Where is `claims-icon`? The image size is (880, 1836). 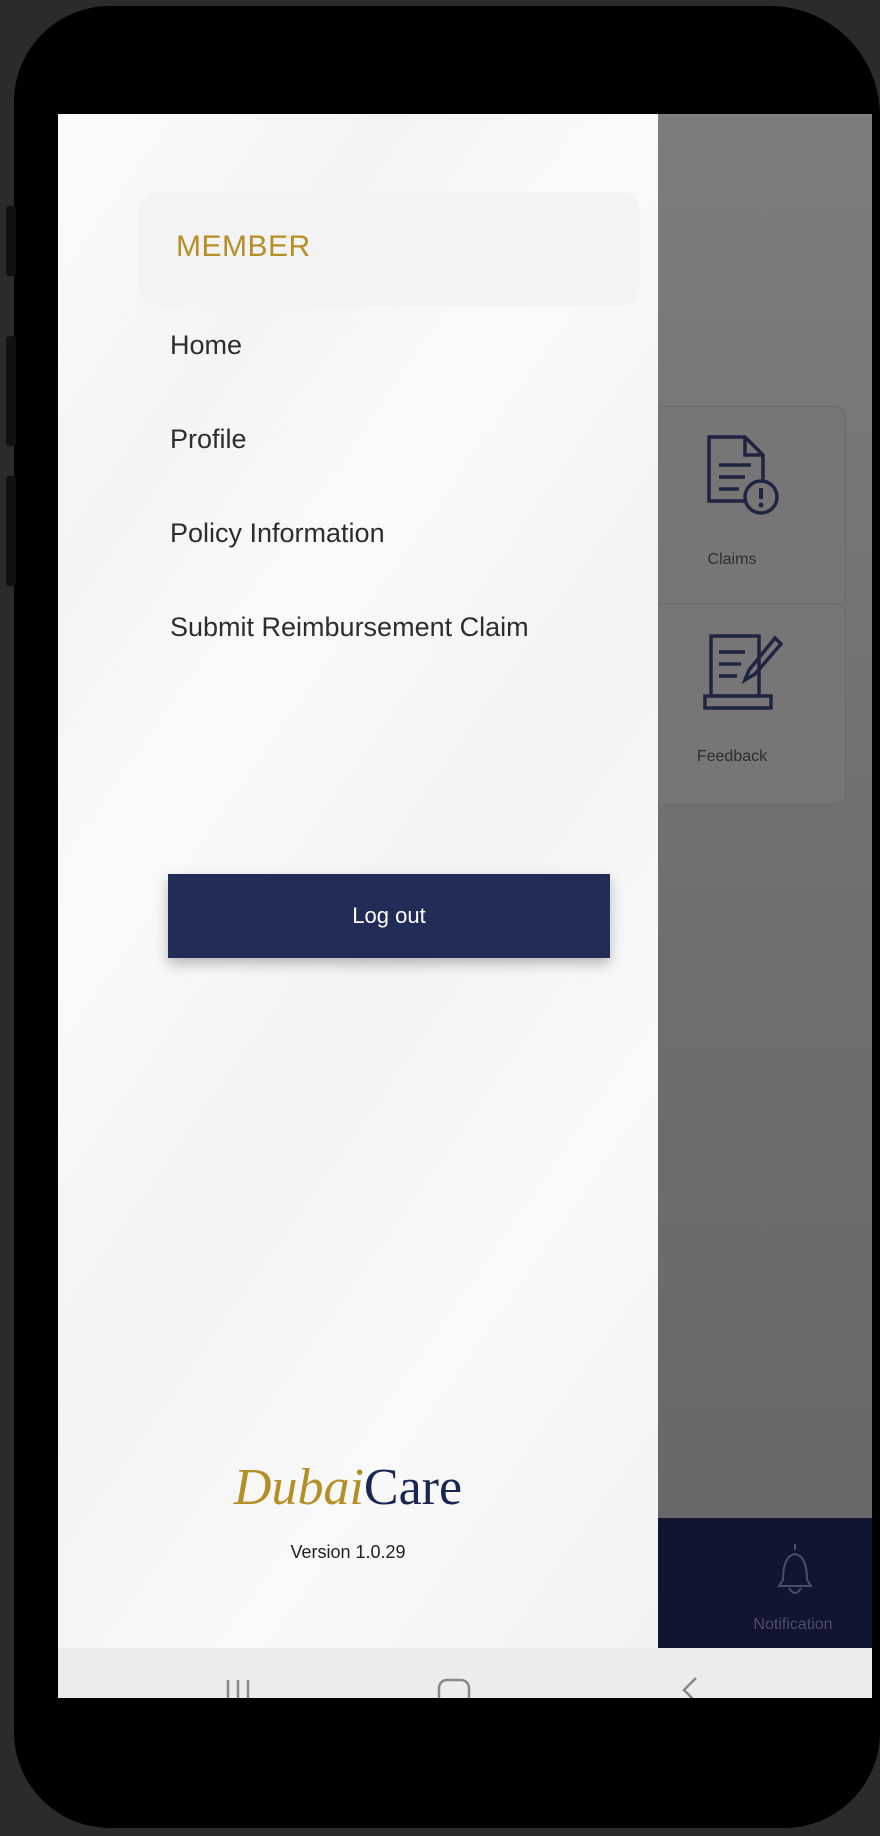 claims-icon is located at coordinates (743, 475).